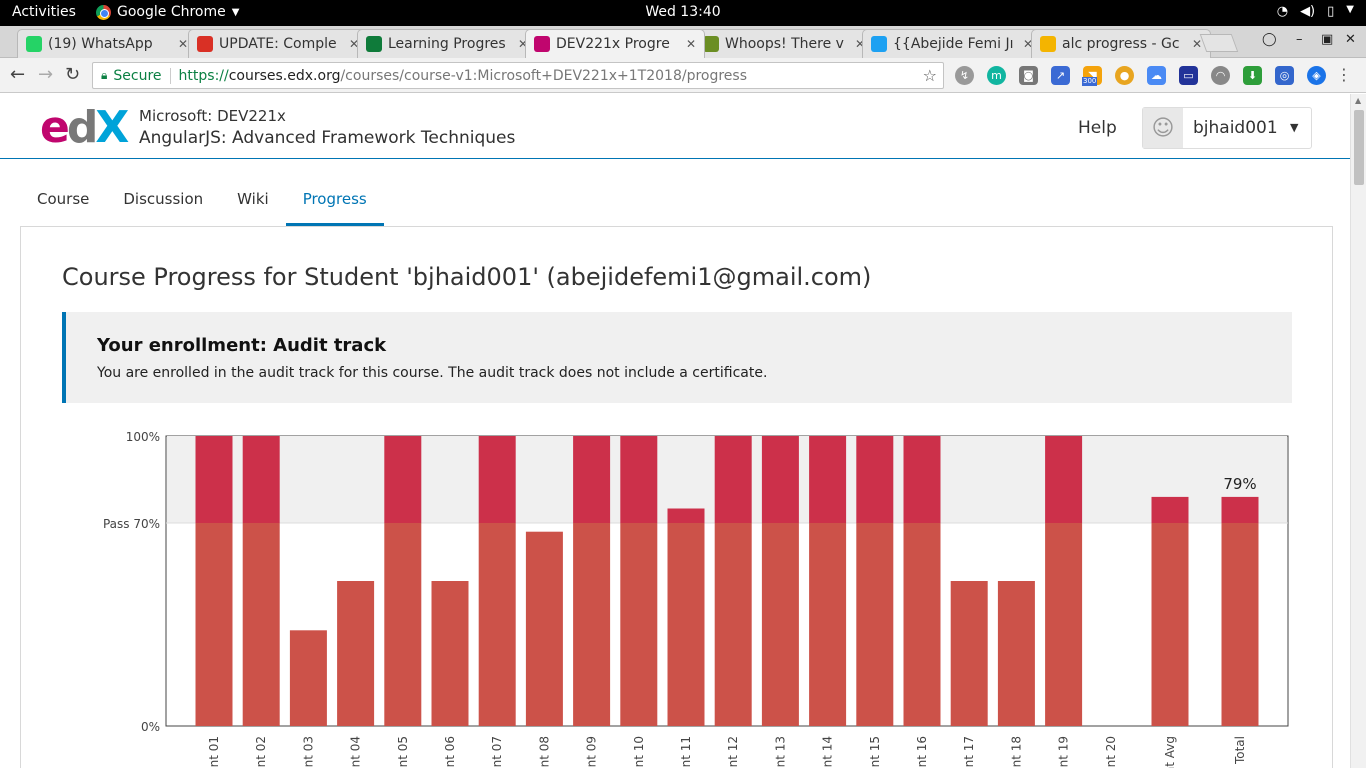  What do you see at coordinates (163, 201) in the screenshot?
I see `tab-discussion: Discussion` at bounding box center [163, 201].